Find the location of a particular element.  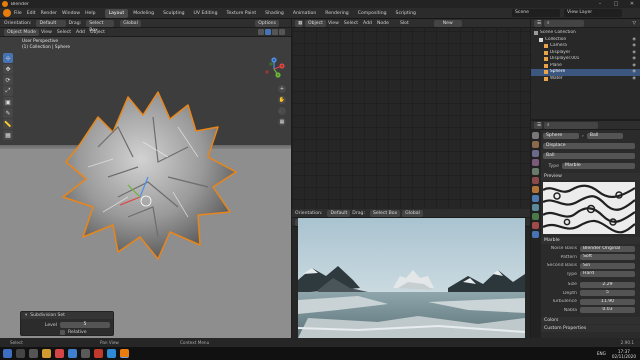

node-add-menu: Add is located at coordinates (367, 23).